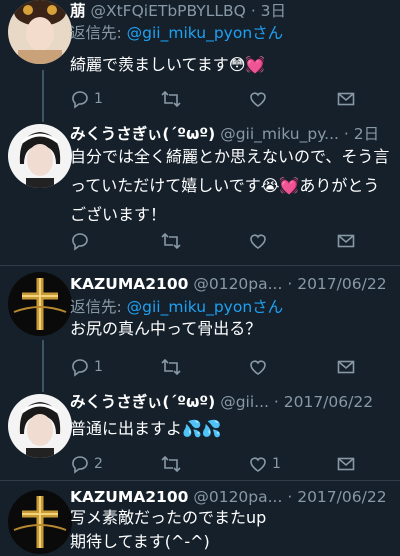  I want to click on reply-button: 2, so click(86, 464).